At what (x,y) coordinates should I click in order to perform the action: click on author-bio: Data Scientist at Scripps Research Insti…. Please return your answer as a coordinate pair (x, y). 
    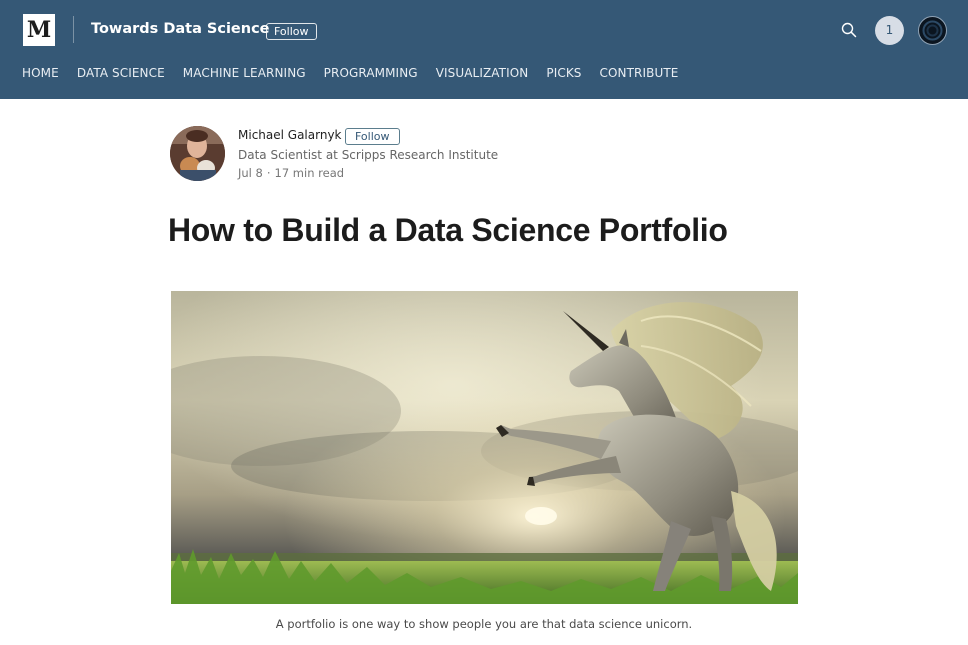
    Looking at the image, I should click on (368, 155).